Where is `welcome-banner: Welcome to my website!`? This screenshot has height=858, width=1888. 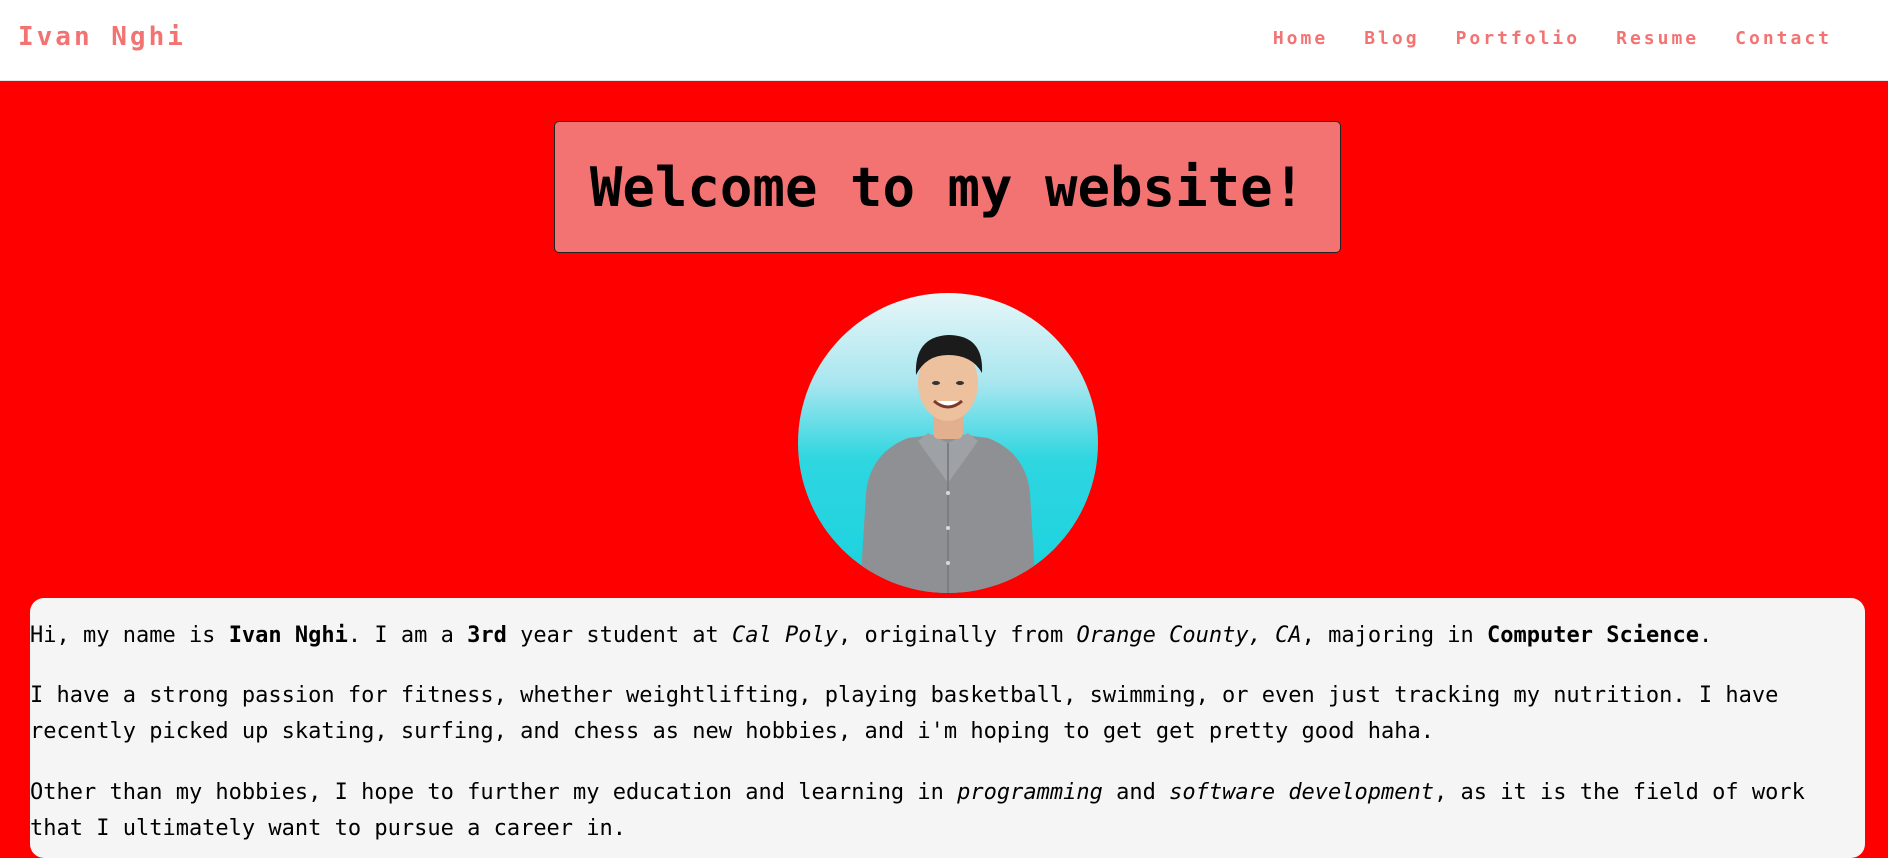
welcome-banner: Welcome to my website! is located at coordinates (947, 187).